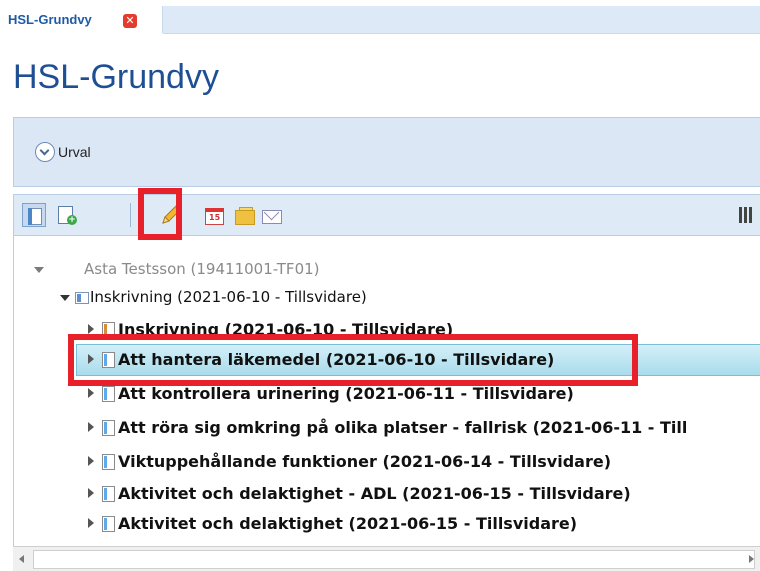  What do you see at coordinates (116, 77) in the screenshot?
I see `page-title: HSL-Grundvy` at bounding box center [116, 77].